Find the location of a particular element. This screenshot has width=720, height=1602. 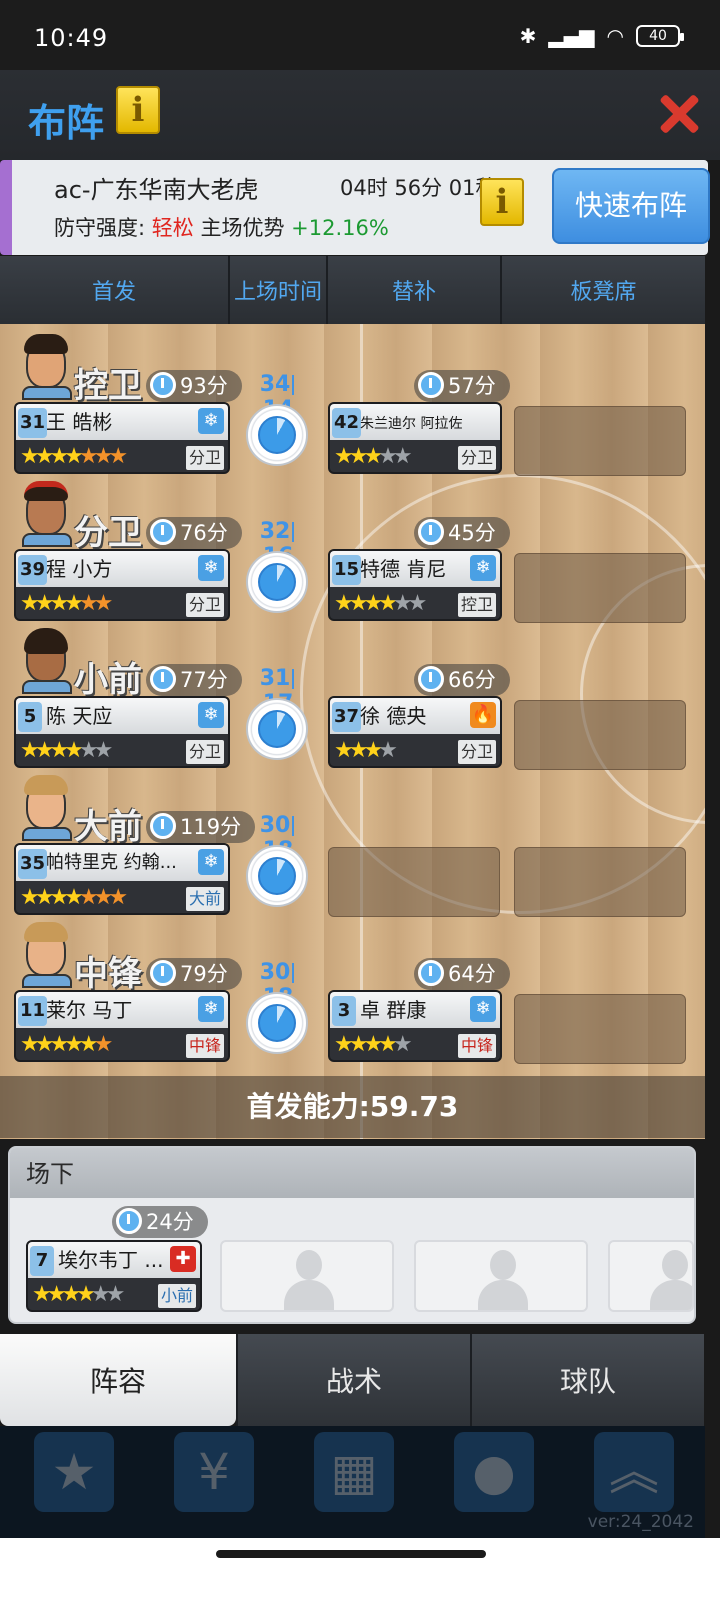

sub-card: 42 朱兰迪尔 阿拉佐 ★★★★★ 分卫 is located at coordinates (415, 438).